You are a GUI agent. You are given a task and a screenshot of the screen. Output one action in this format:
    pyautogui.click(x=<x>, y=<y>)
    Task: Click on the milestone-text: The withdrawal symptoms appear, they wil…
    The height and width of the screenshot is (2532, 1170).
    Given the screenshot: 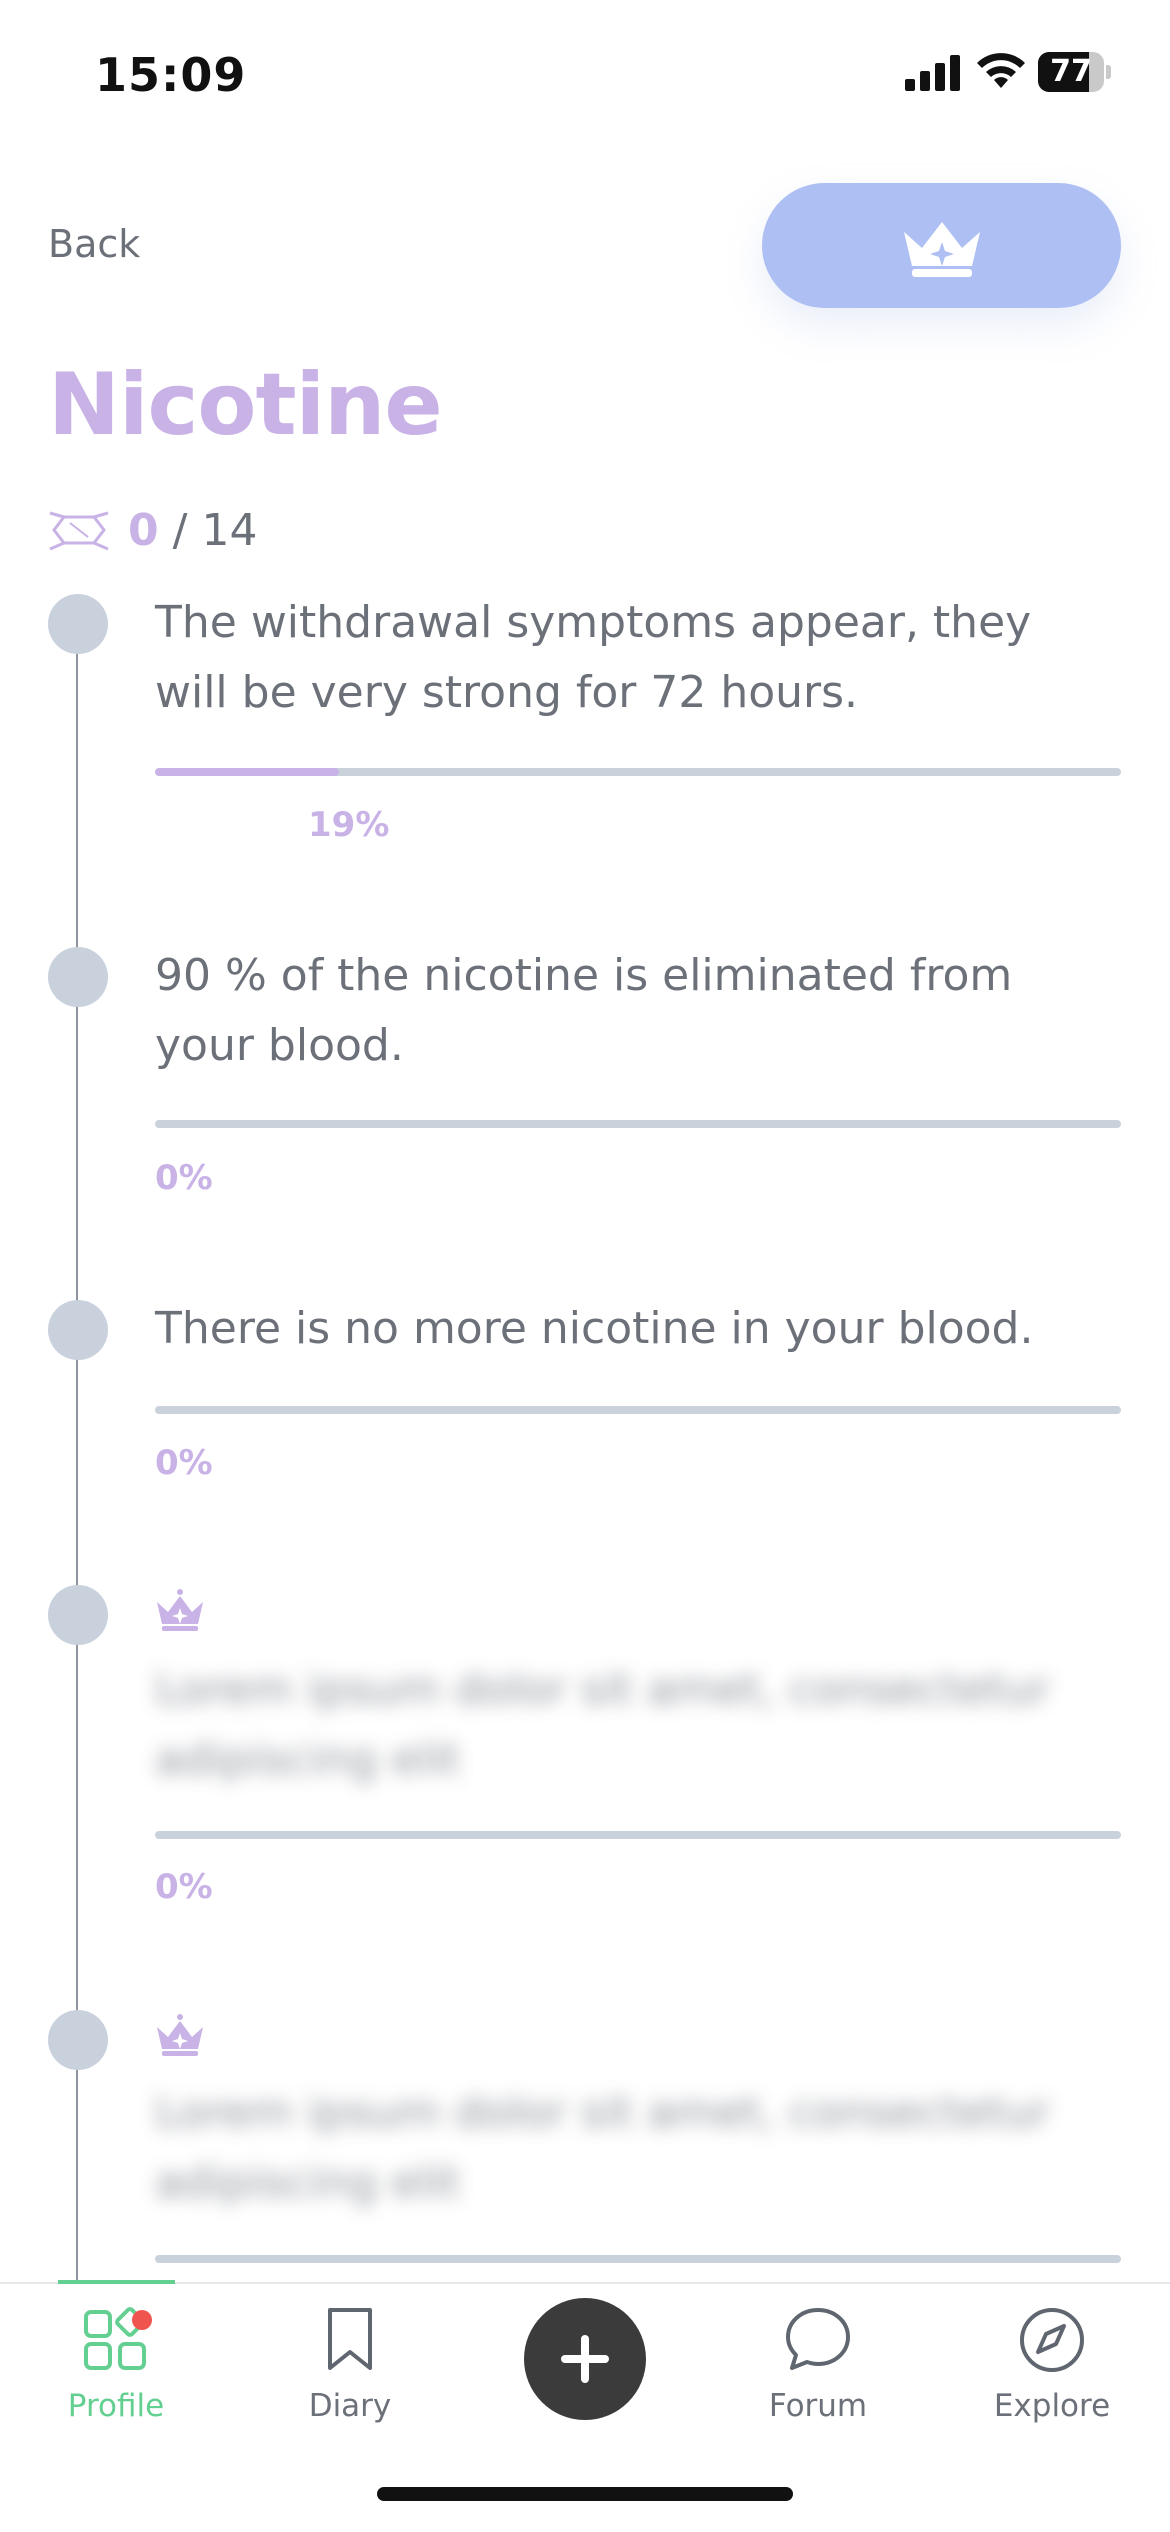 What is the action you would take?
    pyautogui.click(x=593, y=657)
    